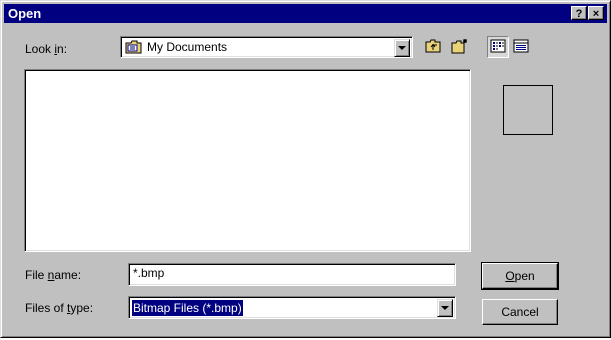  I want to click on look-in-label: Look in:, so click(46, 49).